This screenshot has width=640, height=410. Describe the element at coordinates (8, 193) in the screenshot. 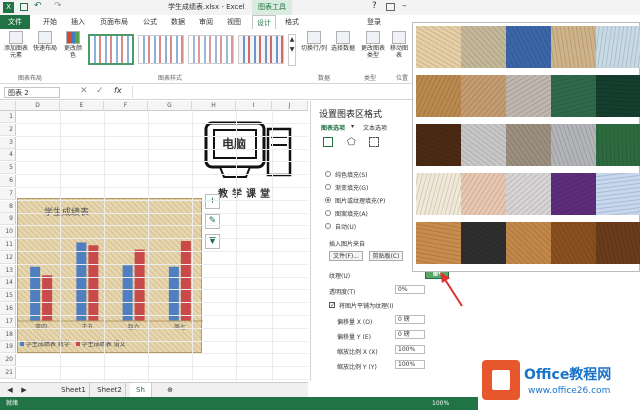

I see `row-header: 7` at that location.